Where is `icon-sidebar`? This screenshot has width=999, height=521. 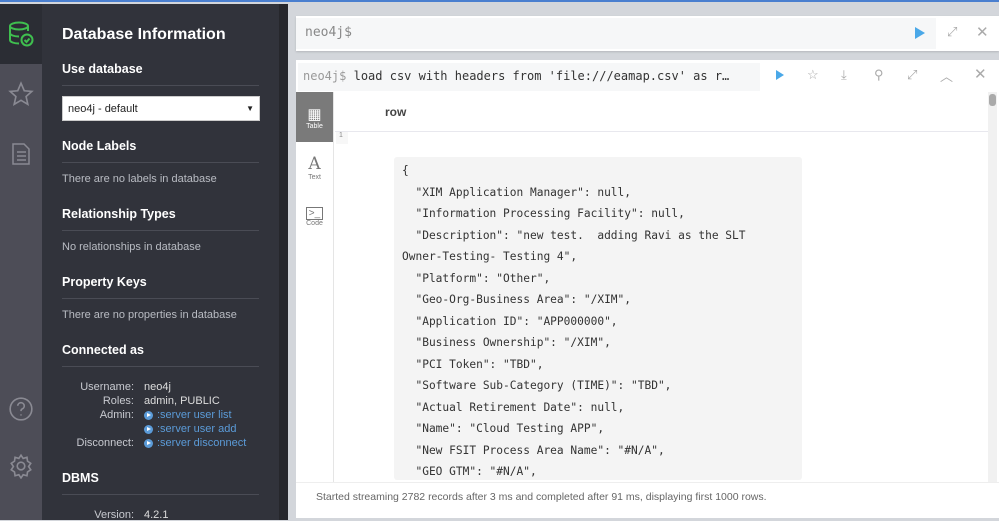
icon-sidebar is located at coordinates (21, 262).